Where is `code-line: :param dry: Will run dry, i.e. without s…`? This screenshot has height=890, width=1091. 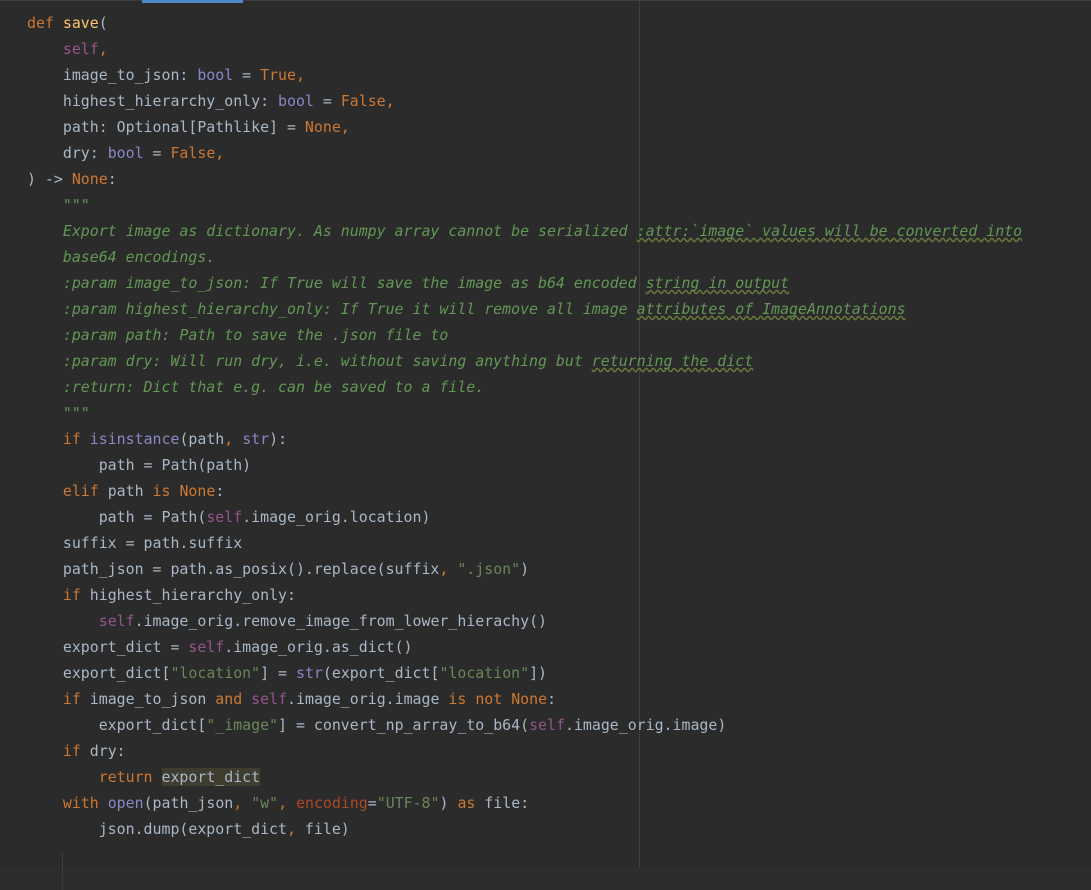 code-line: :param dry: Will run dry, i.e. without s… is located at coordinates (390, 361).